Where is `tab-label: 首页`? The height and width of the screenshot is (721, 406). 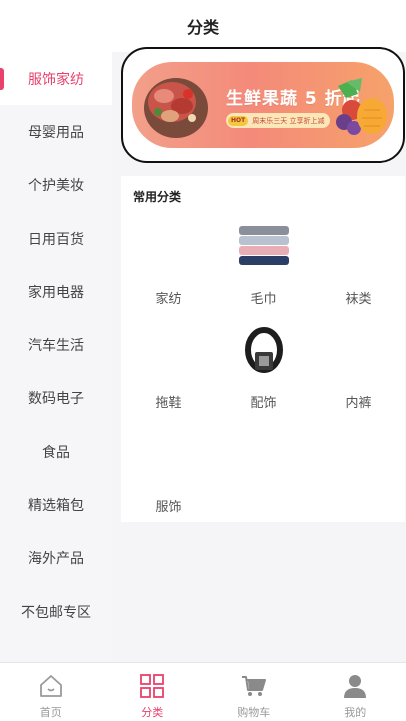 tab-label: 首页 is located at coordinates (50, 712).